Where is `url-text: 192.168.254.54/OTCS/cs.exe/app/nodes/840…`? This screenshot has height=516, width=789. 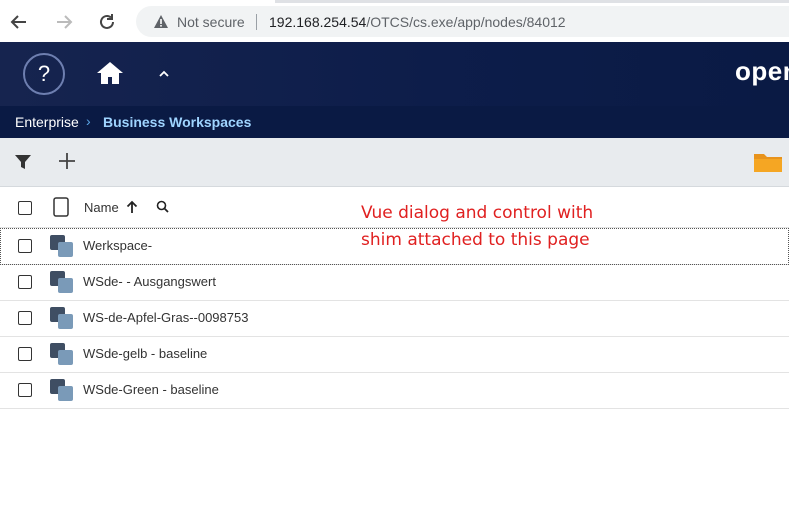
url-text: 192.168.254.54/OTCS/cs.exe/app/nodes/840… is located at coordinates (417, 22).